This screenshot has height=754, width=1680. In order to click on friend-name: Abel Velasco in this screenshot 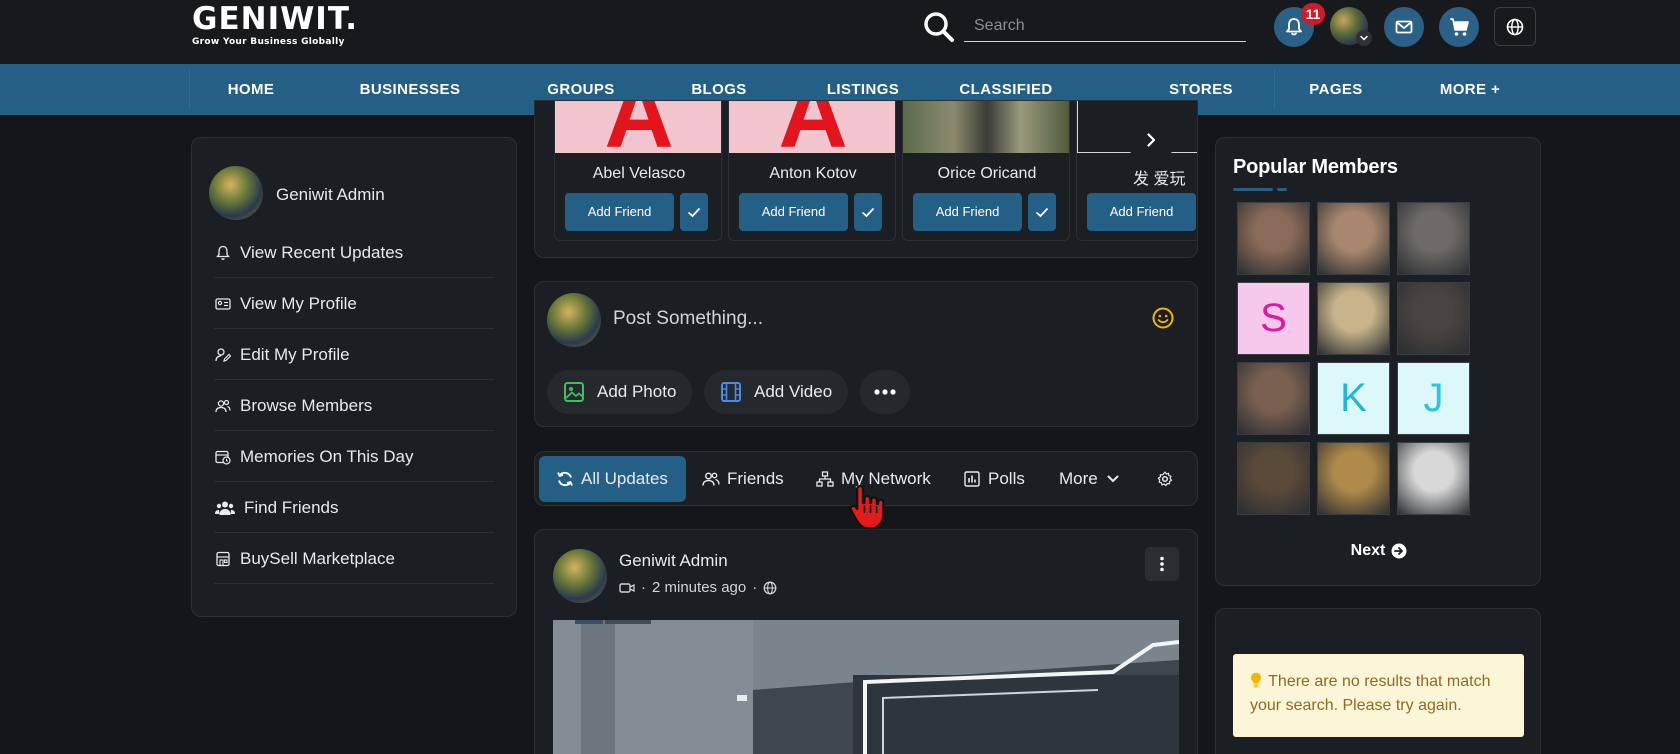, I will do `click(638, 174)`.